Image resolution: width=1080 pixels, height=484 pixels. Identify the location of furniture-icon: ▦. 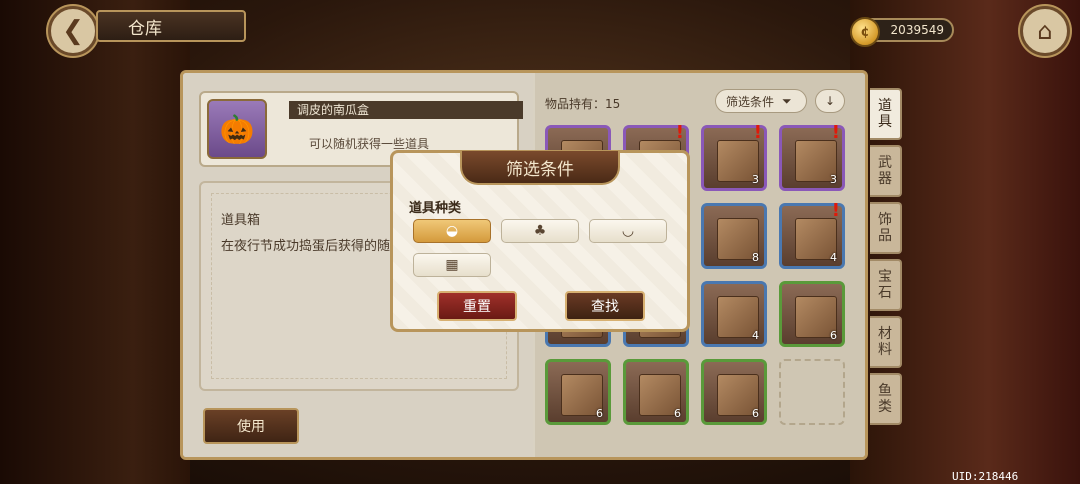
(452, 265).